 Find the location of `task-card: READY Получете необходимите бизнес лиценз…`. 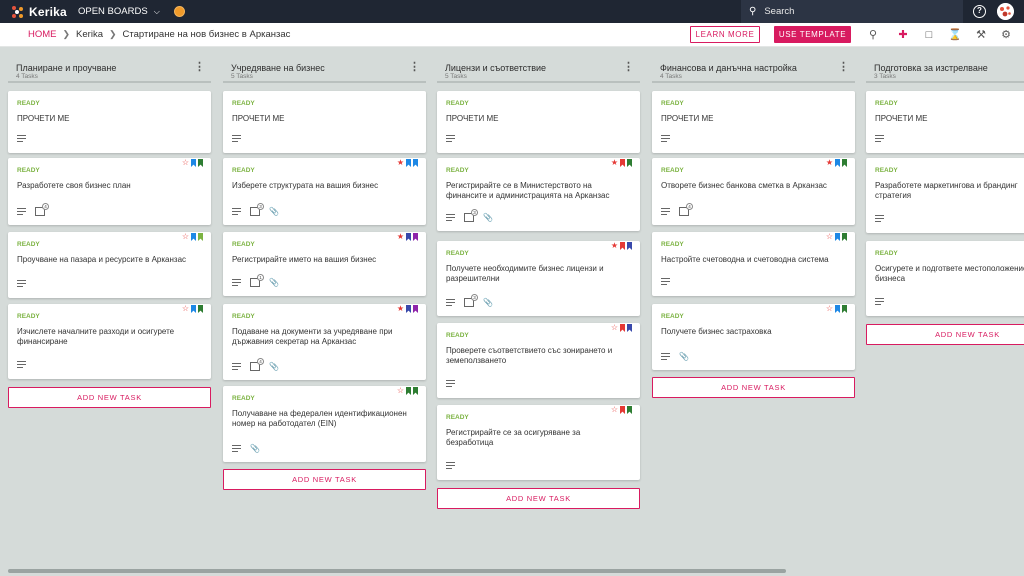

task-card: READY Получете необходимите бизнес лиценз… is located at coordinates (538, 278).